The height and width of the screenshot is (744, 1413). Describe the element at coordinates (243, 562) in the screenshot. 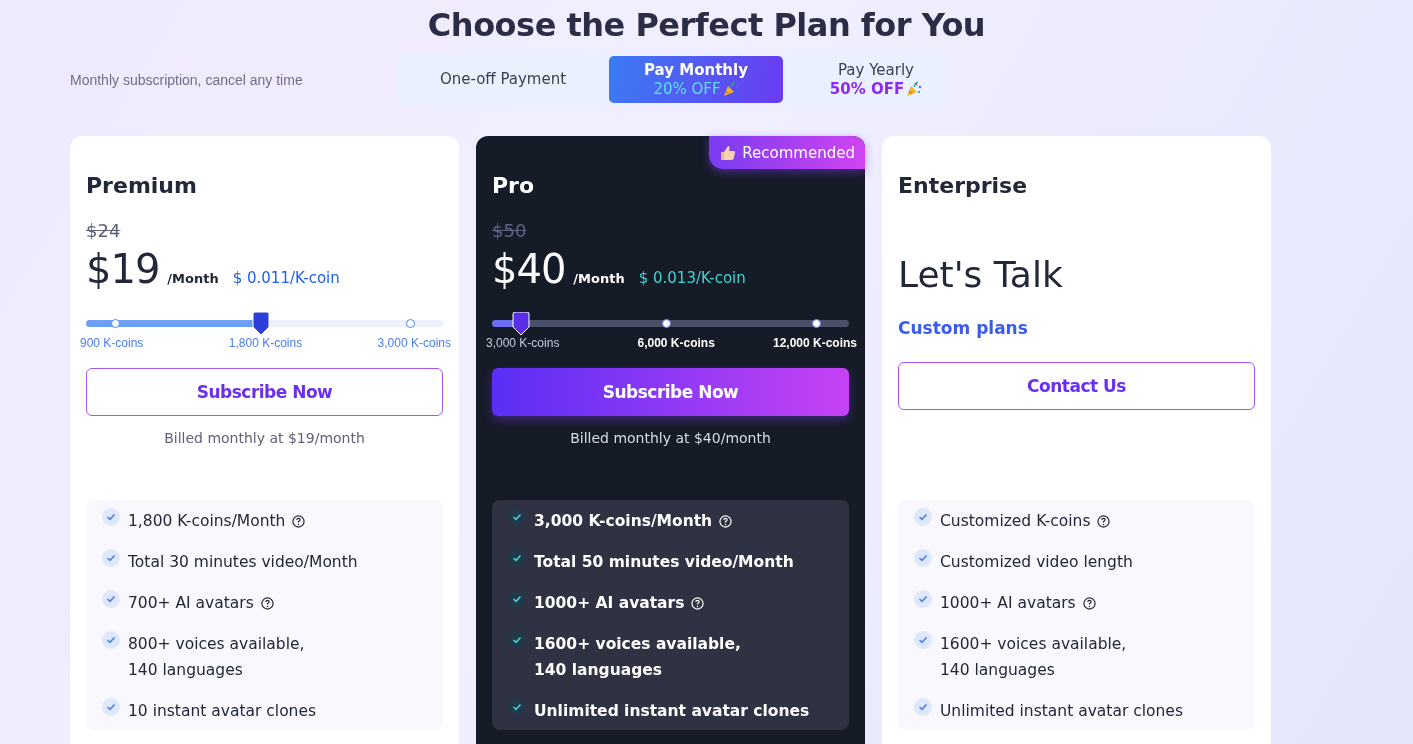

I see `feature-text: Total 30 minutes video/Month` at that location.